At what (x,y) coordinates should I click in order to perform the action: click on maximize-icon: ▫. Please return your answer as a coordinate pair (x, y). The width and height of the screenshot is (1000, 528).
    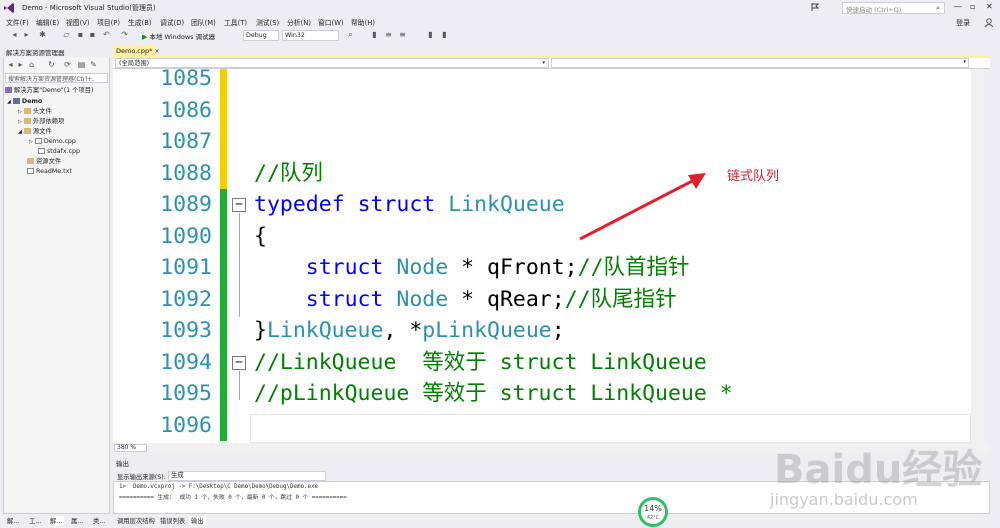
    Looking at the image, I should click on (972, 6).